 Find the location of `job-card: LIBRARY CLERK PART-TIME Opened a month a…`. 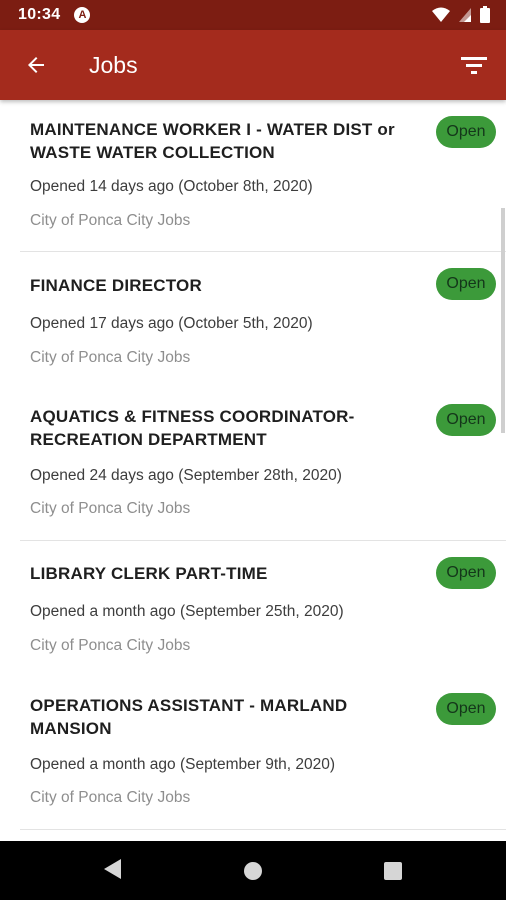

job-card: LIBRARY CLERK PART-TIME Opened a month a… is located at coordinates (263, 609).